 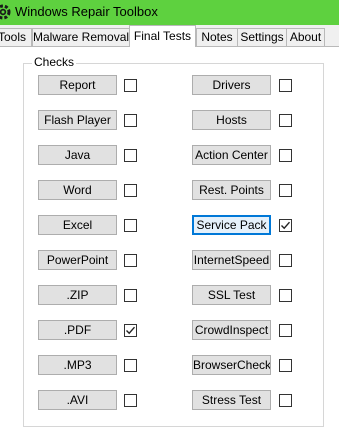 I want to click on mp3-checkbox, so click(x=130, y=365).